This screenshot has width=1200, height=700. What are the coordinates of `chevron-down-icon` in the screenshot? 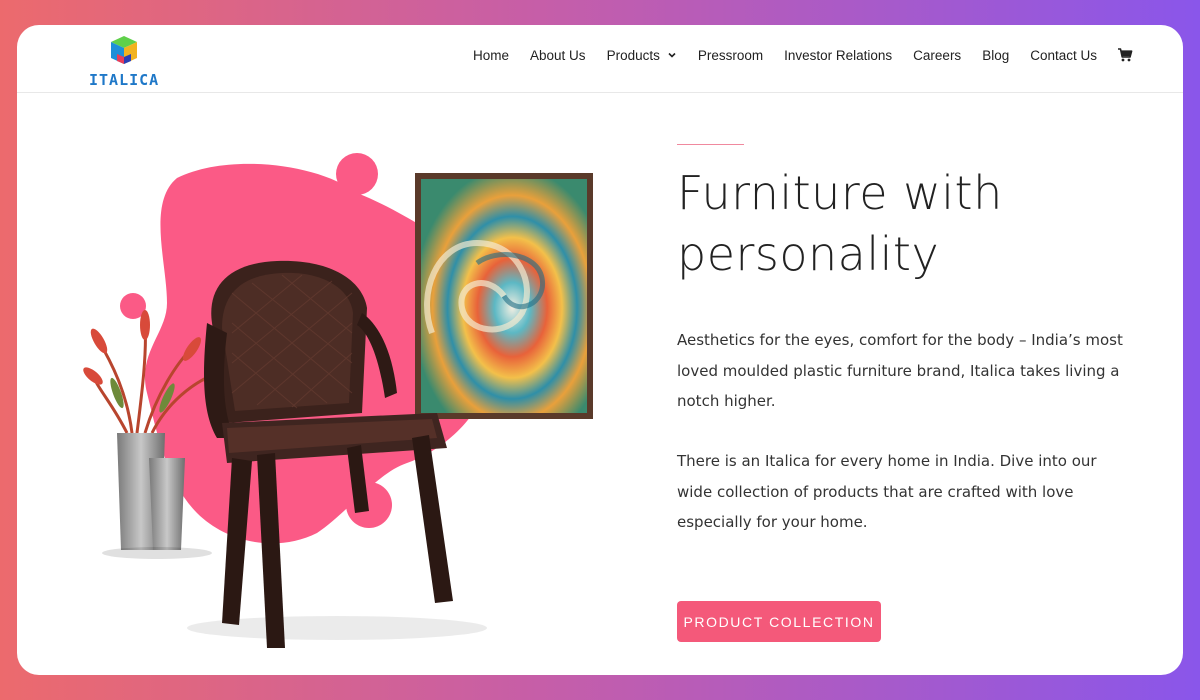 It's located at (672, 55).